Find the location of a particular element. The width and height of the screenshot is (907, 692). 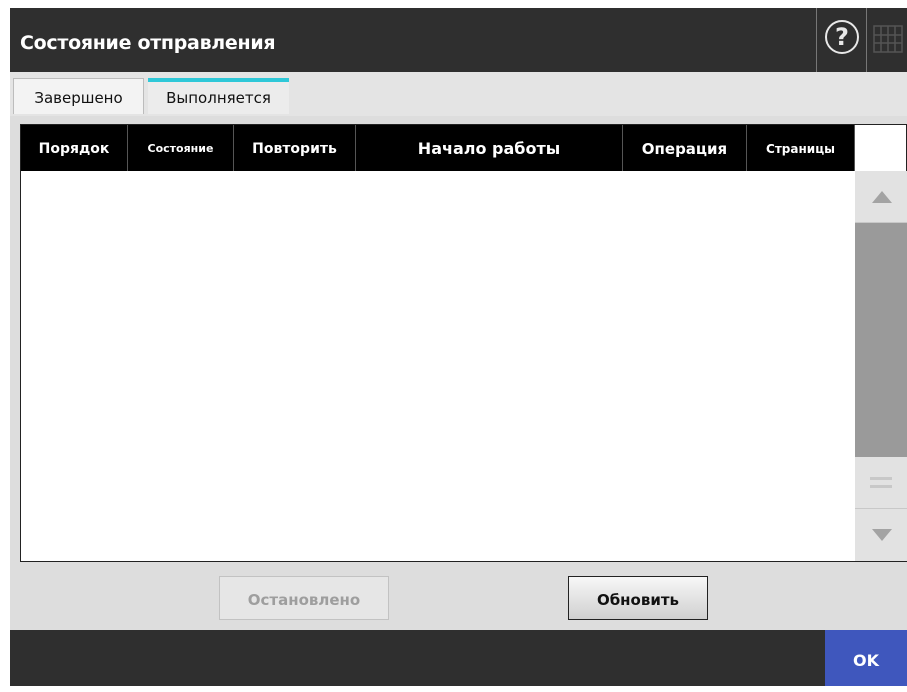

window-title: Состояние отправления is located at coordinates (148, 43).